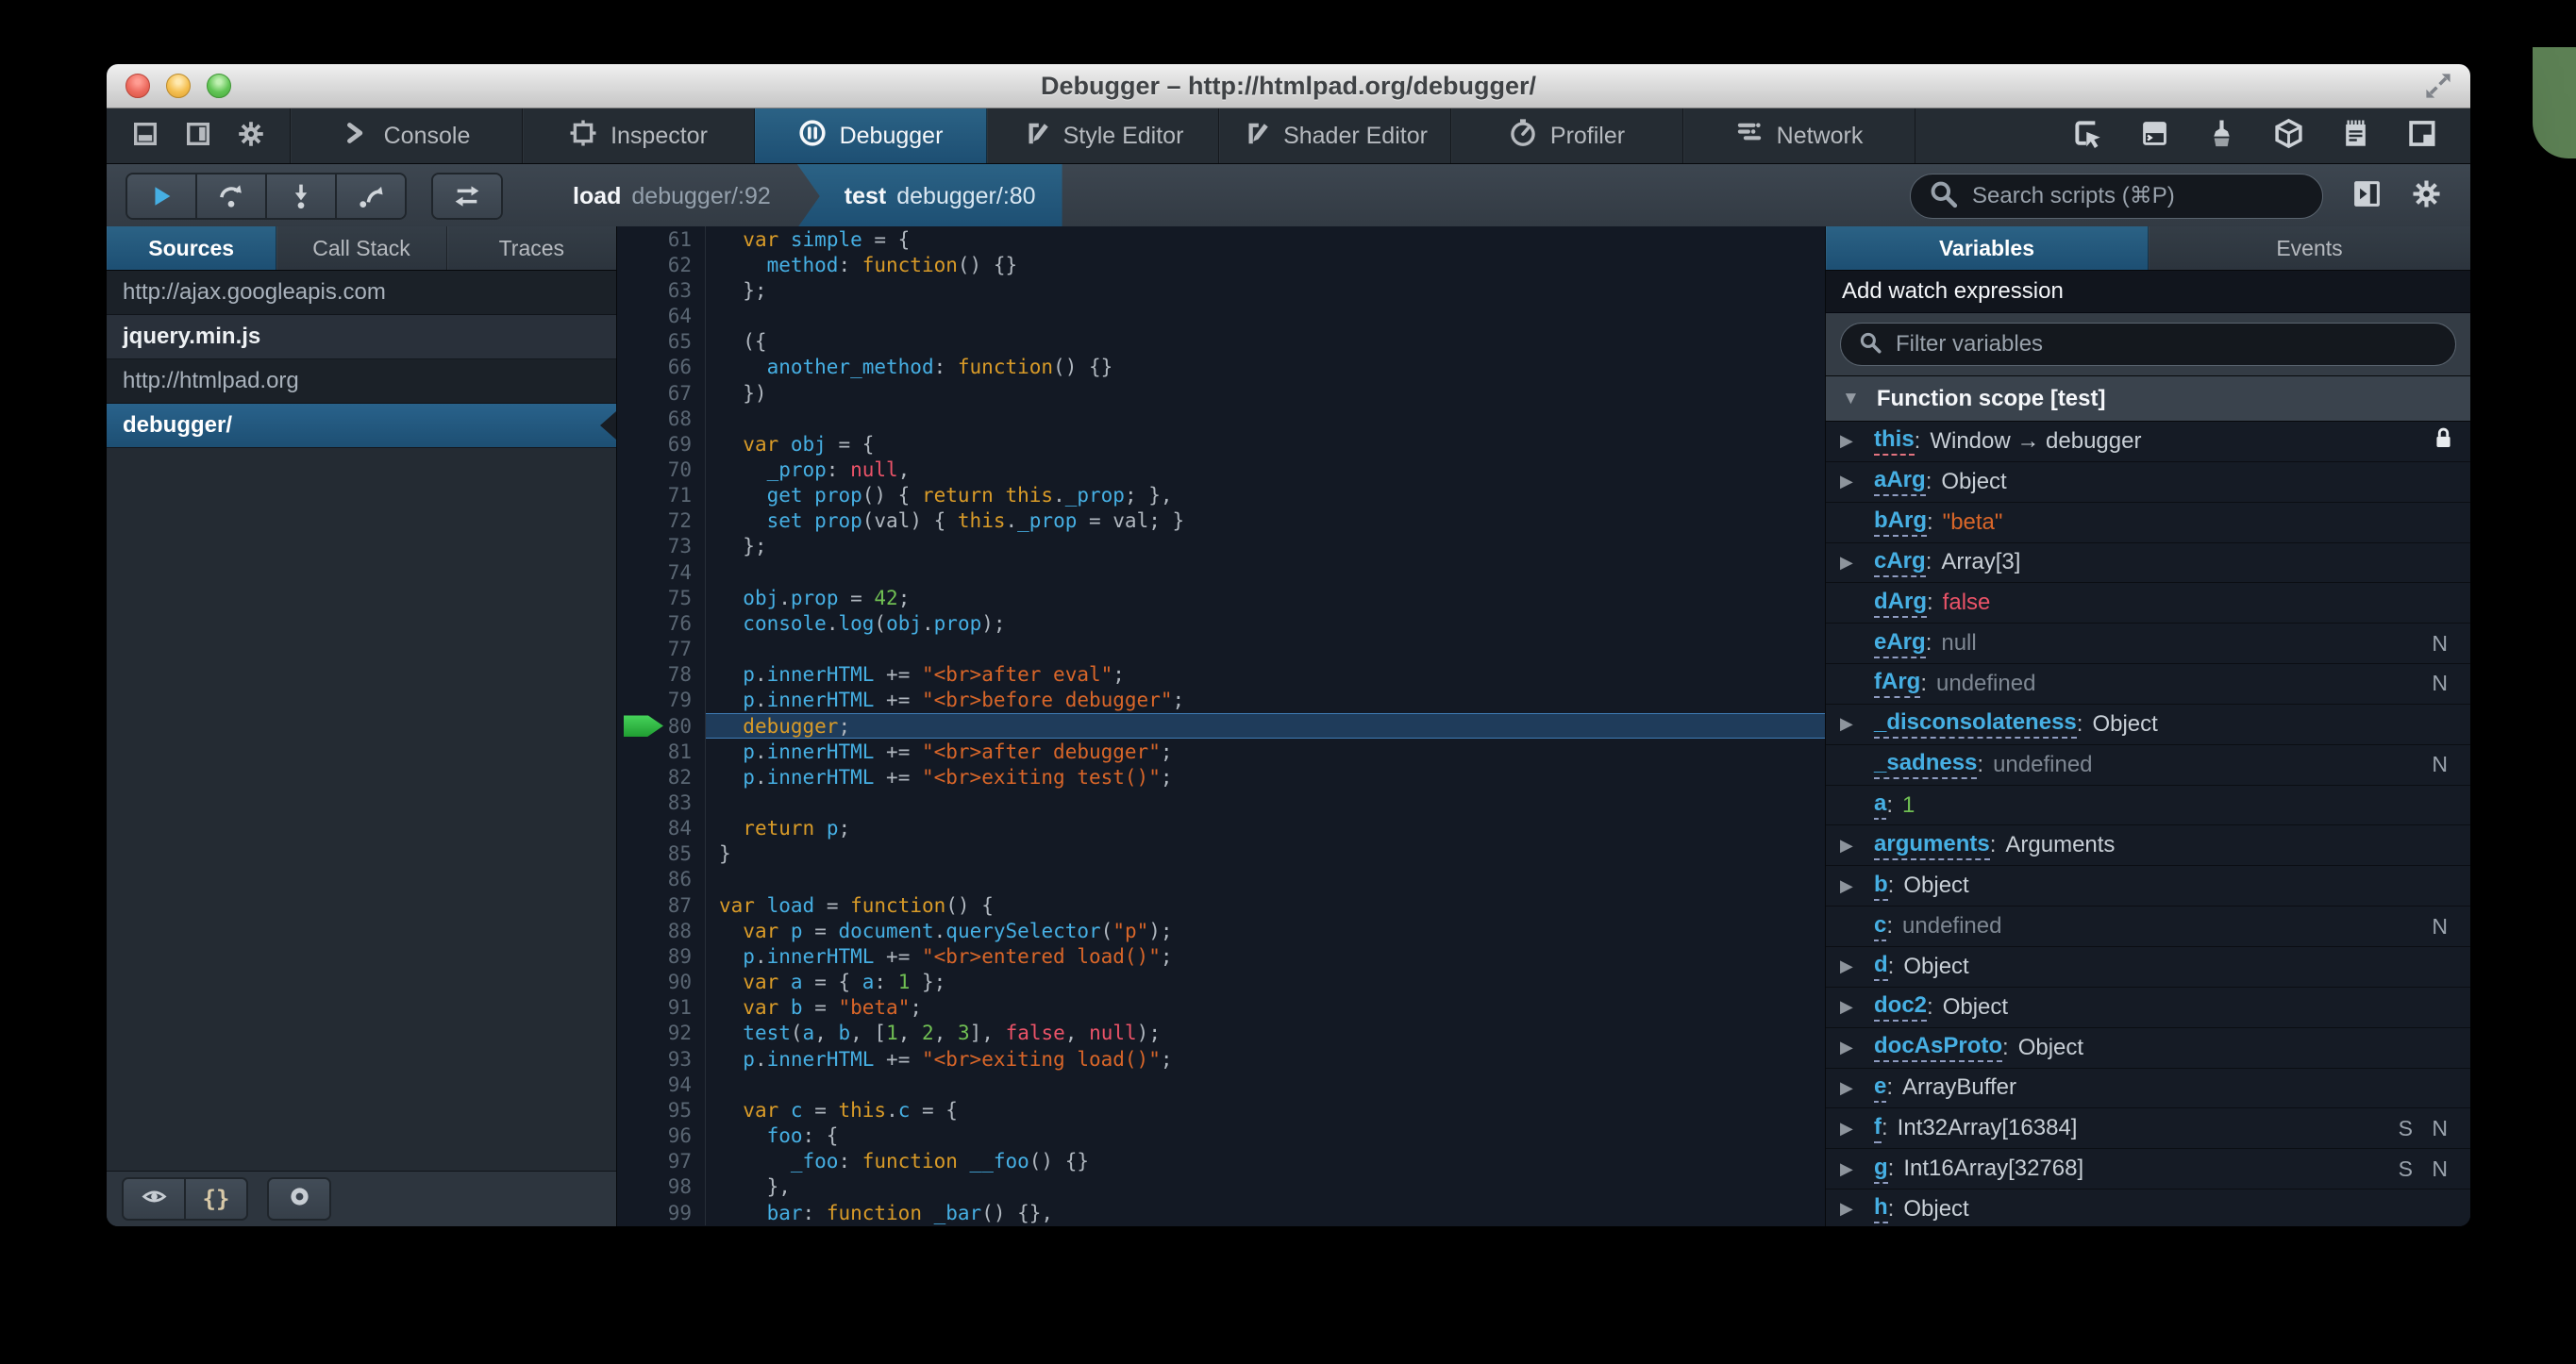  I want to click on panel-tab-events: Events, so click(2309, 248).